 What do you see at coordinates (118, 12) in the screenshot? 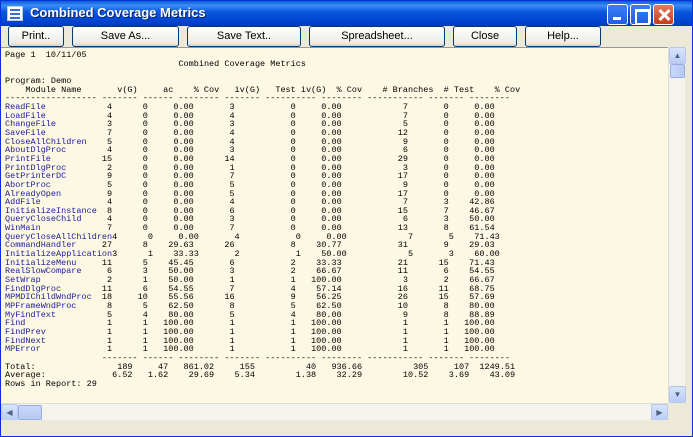
I see `window-title: Combined Coverage Metrics` at bounding box center [118, 12].